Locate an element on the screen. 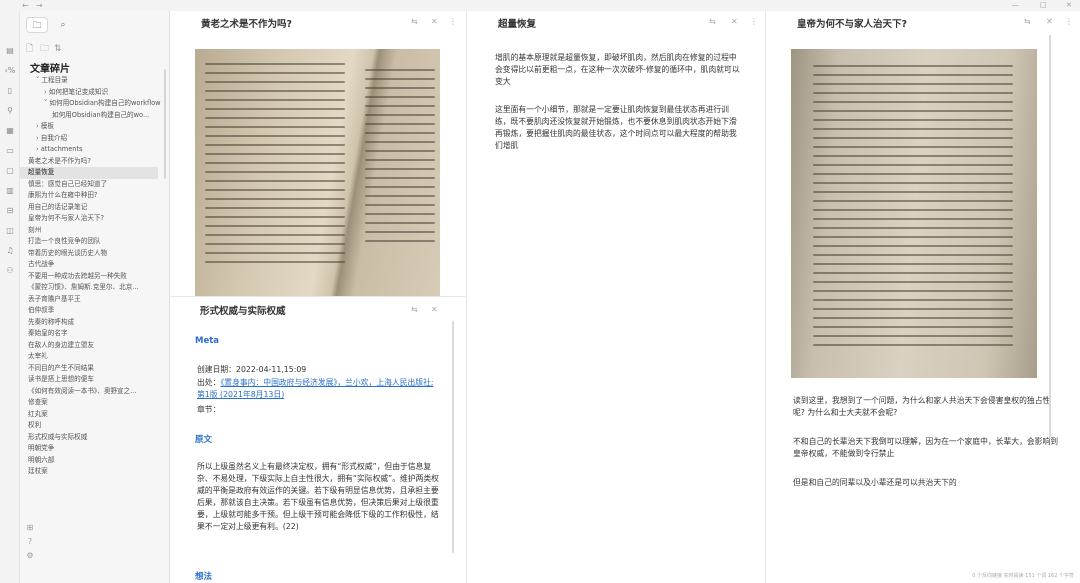 This screenshot has height=583, width=1080. minimize-icon: — is located at coordinates (1015, 5).